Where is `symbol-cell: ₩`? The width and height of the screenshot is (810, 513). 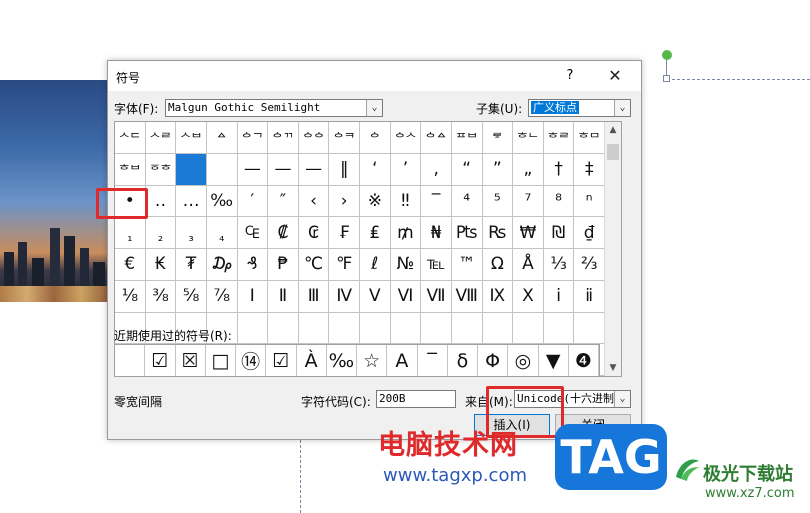
symbol-cell: ₩ is located at coordinates (528, 233).